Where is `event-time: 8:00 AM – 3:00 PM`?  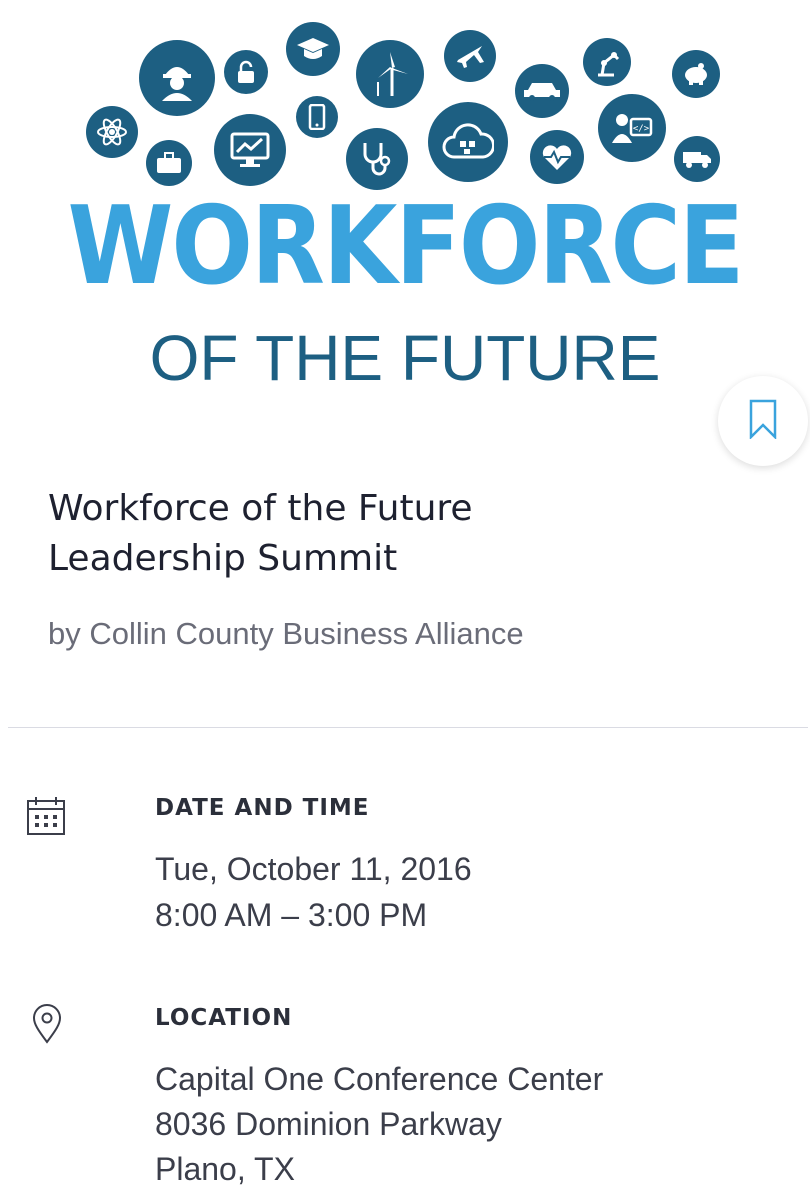 event-time: 8:00 AM – 3:00 PM is located at coordinates (291, 915).